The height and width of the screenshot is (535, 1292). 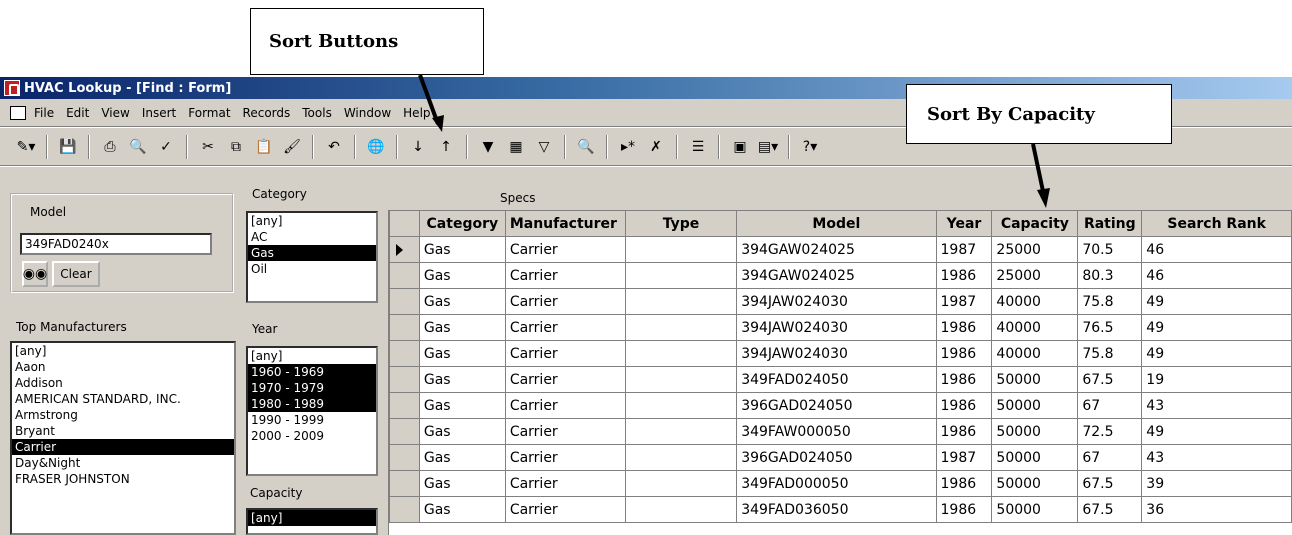 What do you see at coordinates (1110, 457) in the screenshot?
I see `col-rating-cell: 67` at bounding box center [1110, 457].